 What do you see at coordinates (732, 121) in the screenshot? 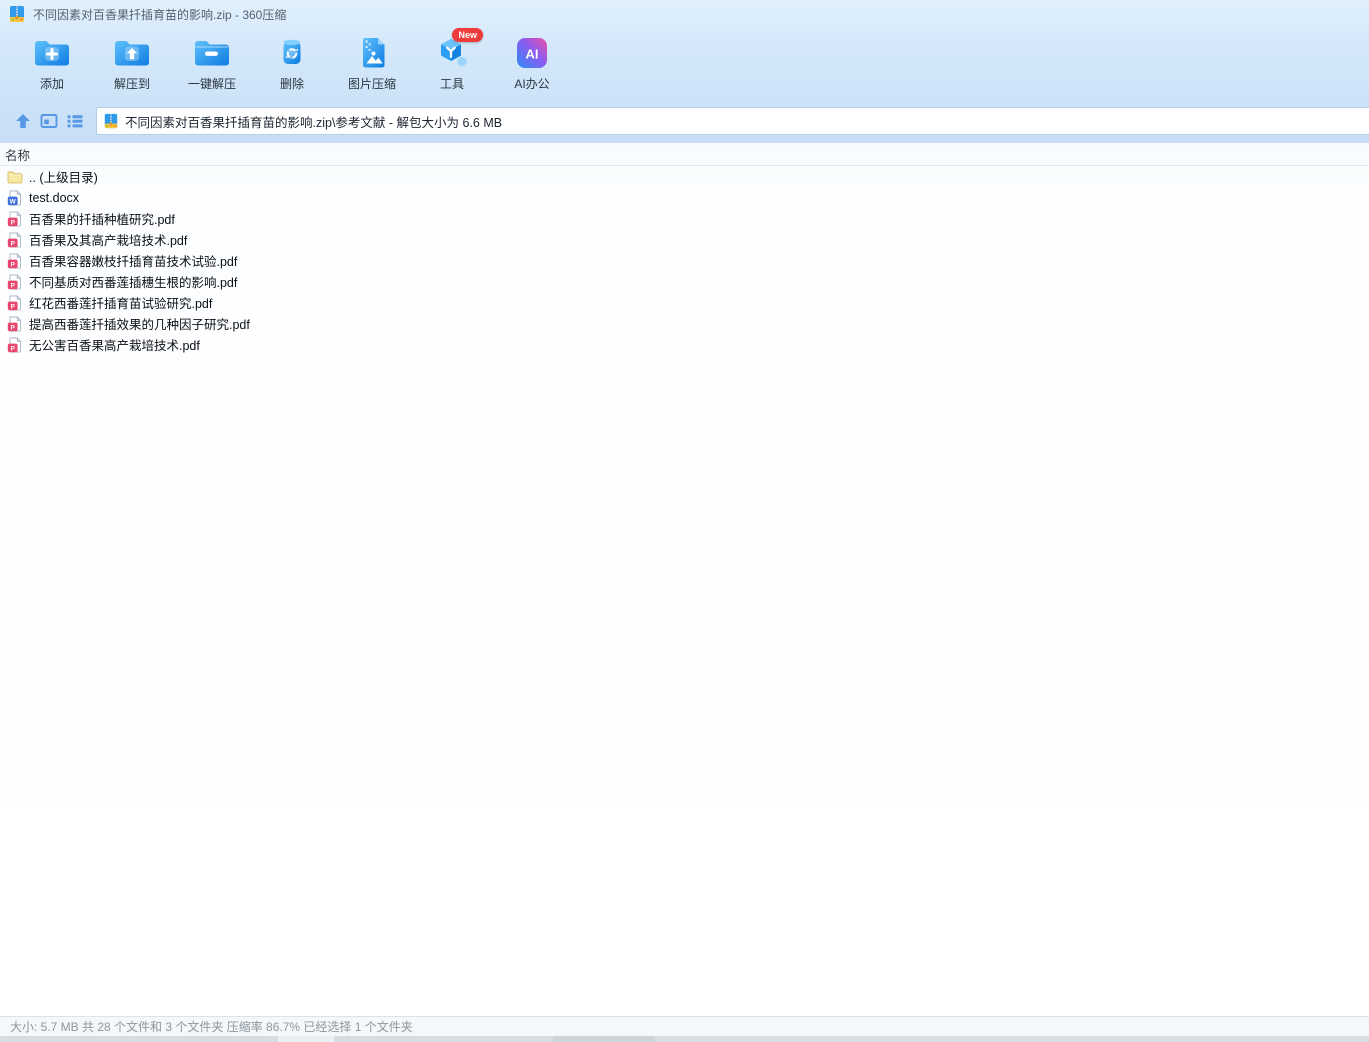
I see `address-bar: 不同因素对百香果扦插育苗的影响.zip\参考文献 - 解包大小为 6.6 MB` at bounding box center [732, 121].